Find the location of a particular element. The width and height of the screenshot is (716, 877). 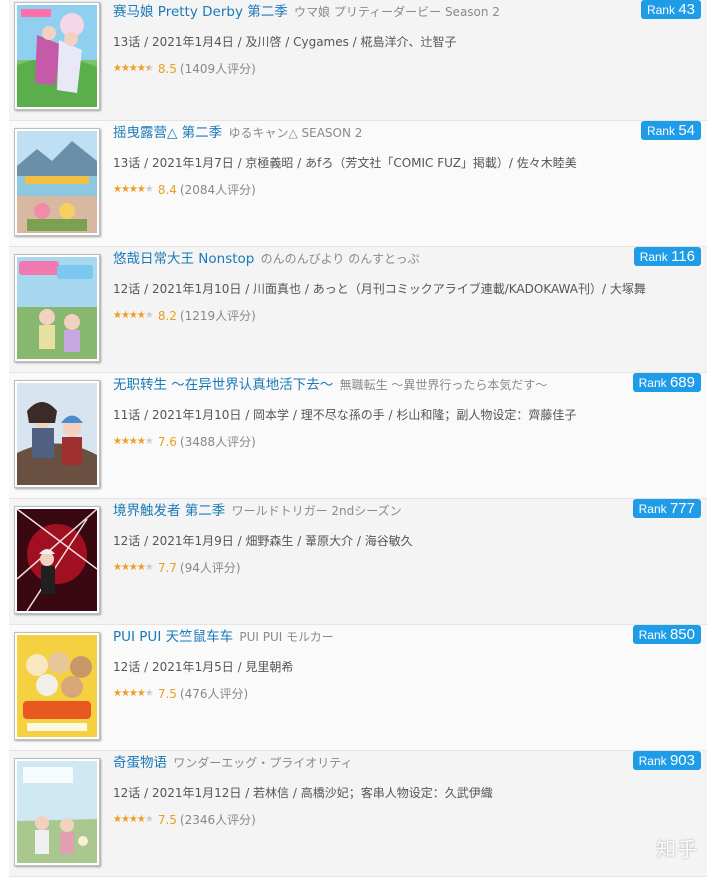

rating: ★★★★★★★★★★ 8.2 (1219人评分) is located at coordinates (184, 315).